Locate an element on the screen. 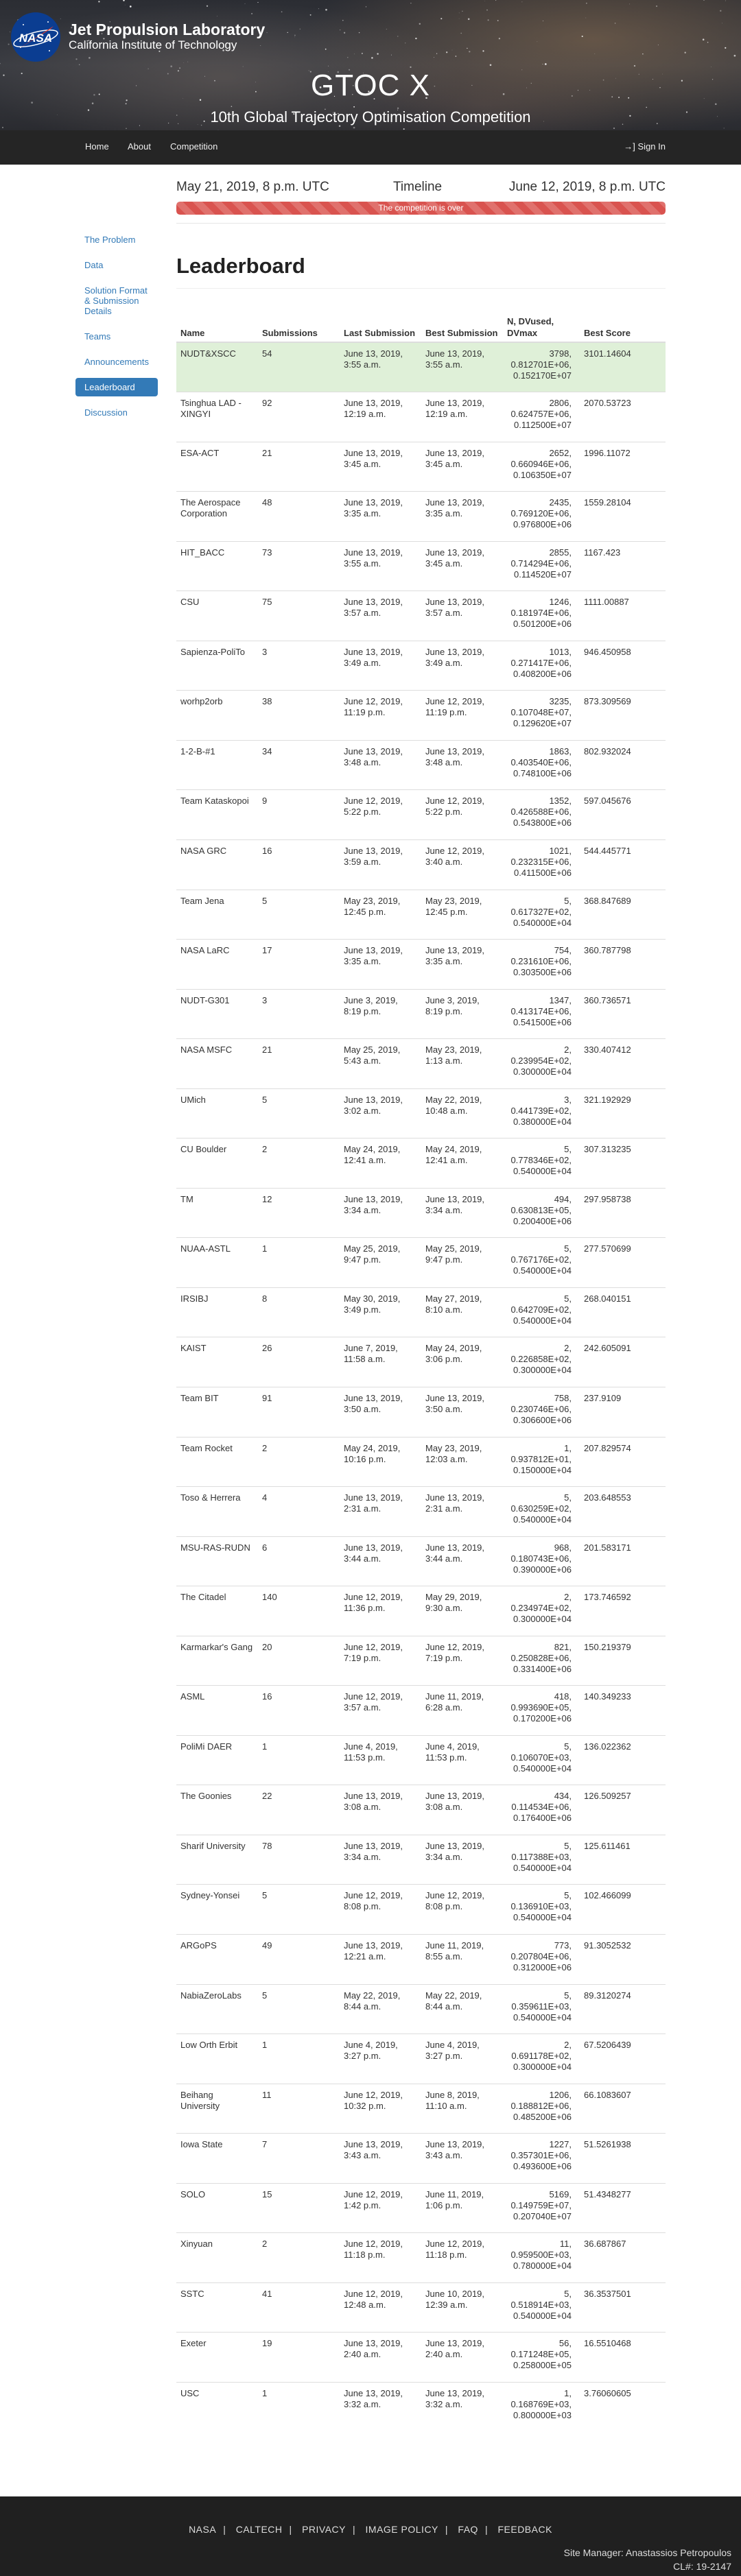 The width and height of the screenshot is (741, 2576). submissions-count: 140 is located at coordinates (299, 1611).